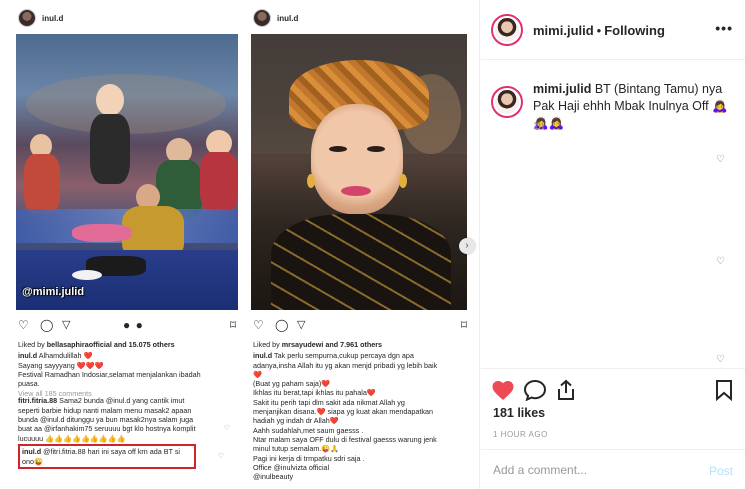  Describe the element at coordinates (721, 471) in the screenshot. I see `post-comment-button: Post` at that location.